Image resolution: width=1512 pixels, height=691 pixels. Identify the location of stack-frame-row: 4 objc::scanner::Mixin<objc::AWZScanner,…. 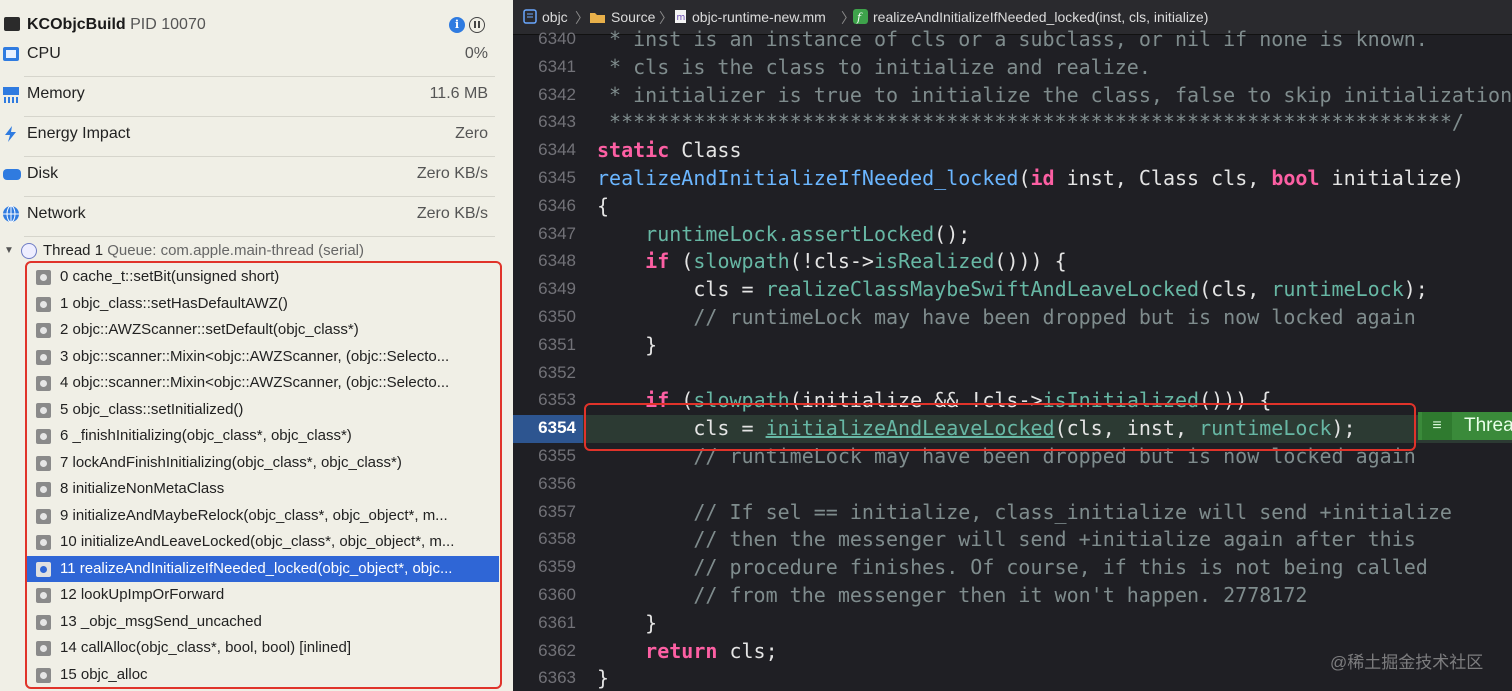
(262, 383).